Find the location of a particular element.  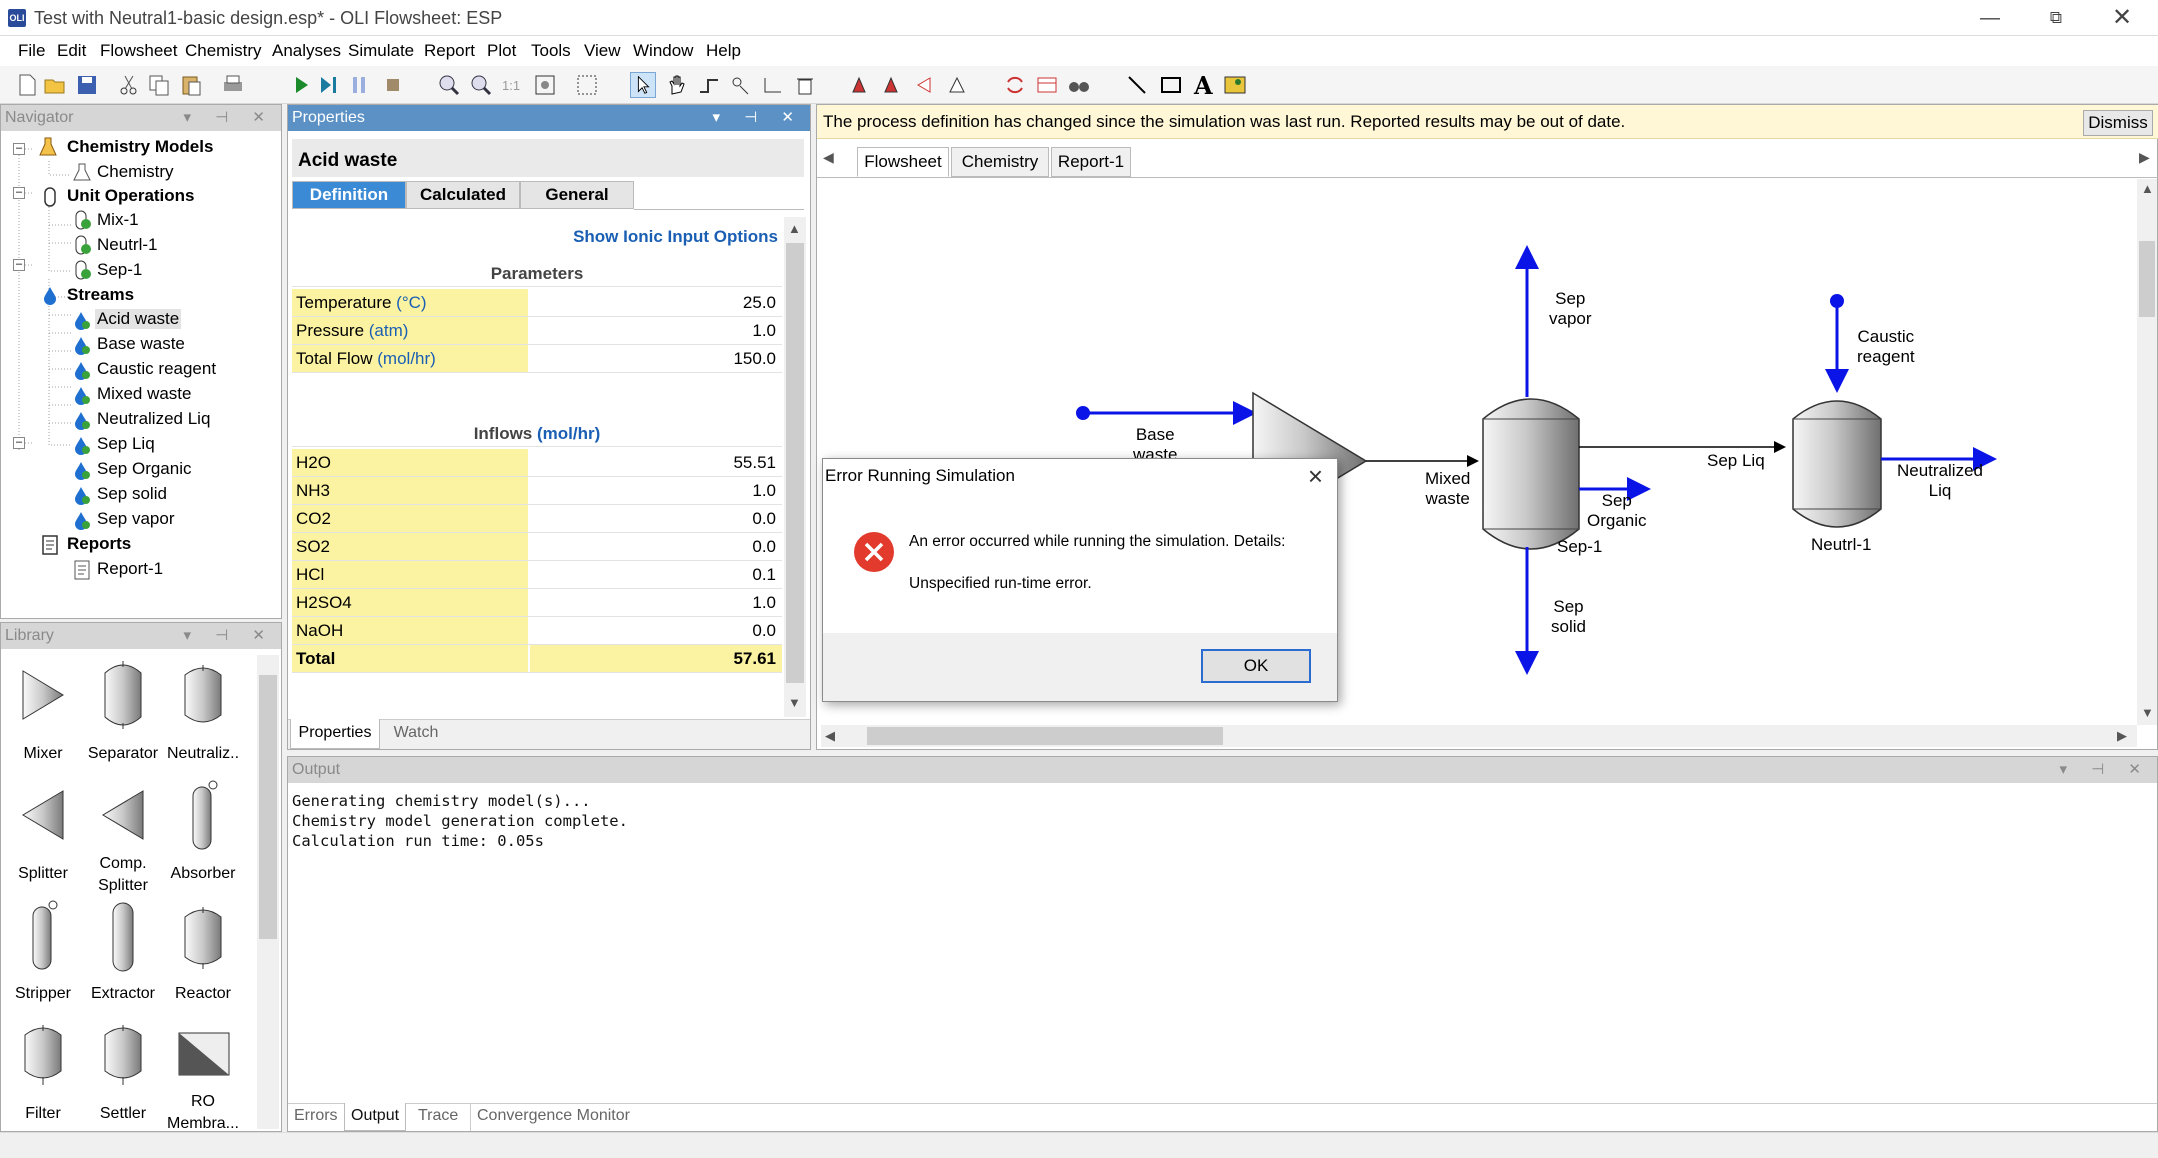

tree-item-mixed-waste: Mixed waste is located at coordinates (144, 394).